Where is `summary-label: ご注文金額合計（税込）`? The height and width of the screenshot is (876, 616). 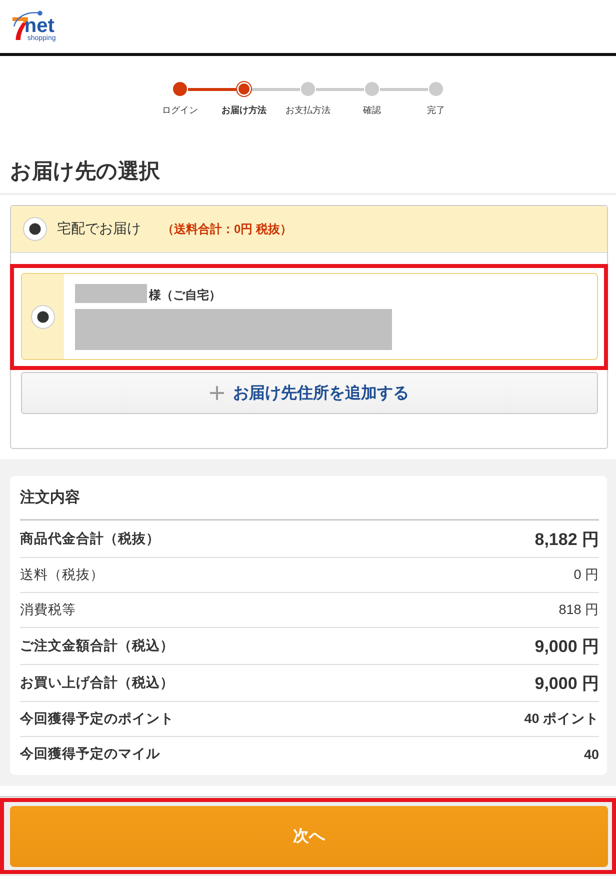
summary-label: ご注文金額合計（税込） is located at coordinates (97, 646).